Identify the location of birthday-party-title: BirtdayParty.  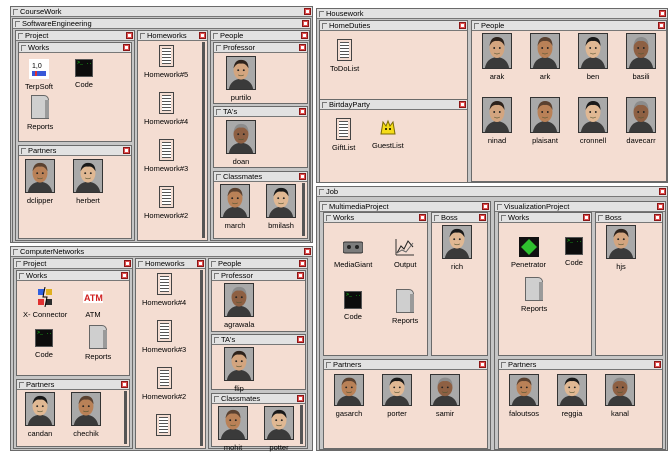
(393, 105).